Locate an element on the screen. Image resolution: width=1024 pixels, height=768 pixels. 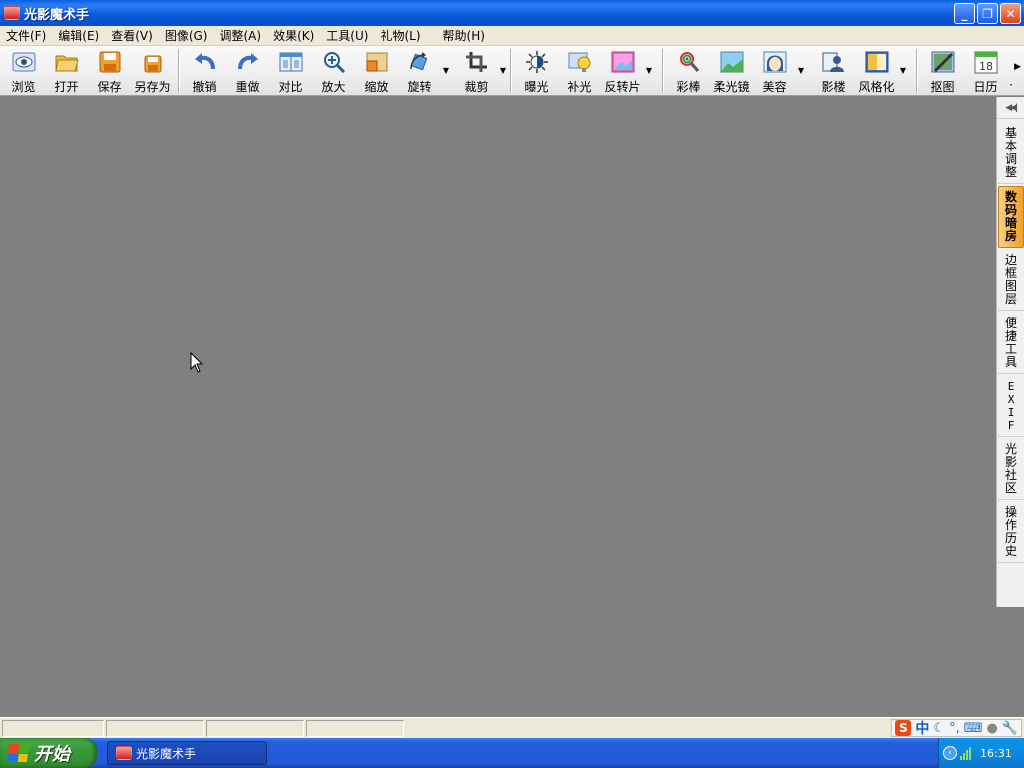
fill-light-button: 补光 is located at coordinates (579, 70).